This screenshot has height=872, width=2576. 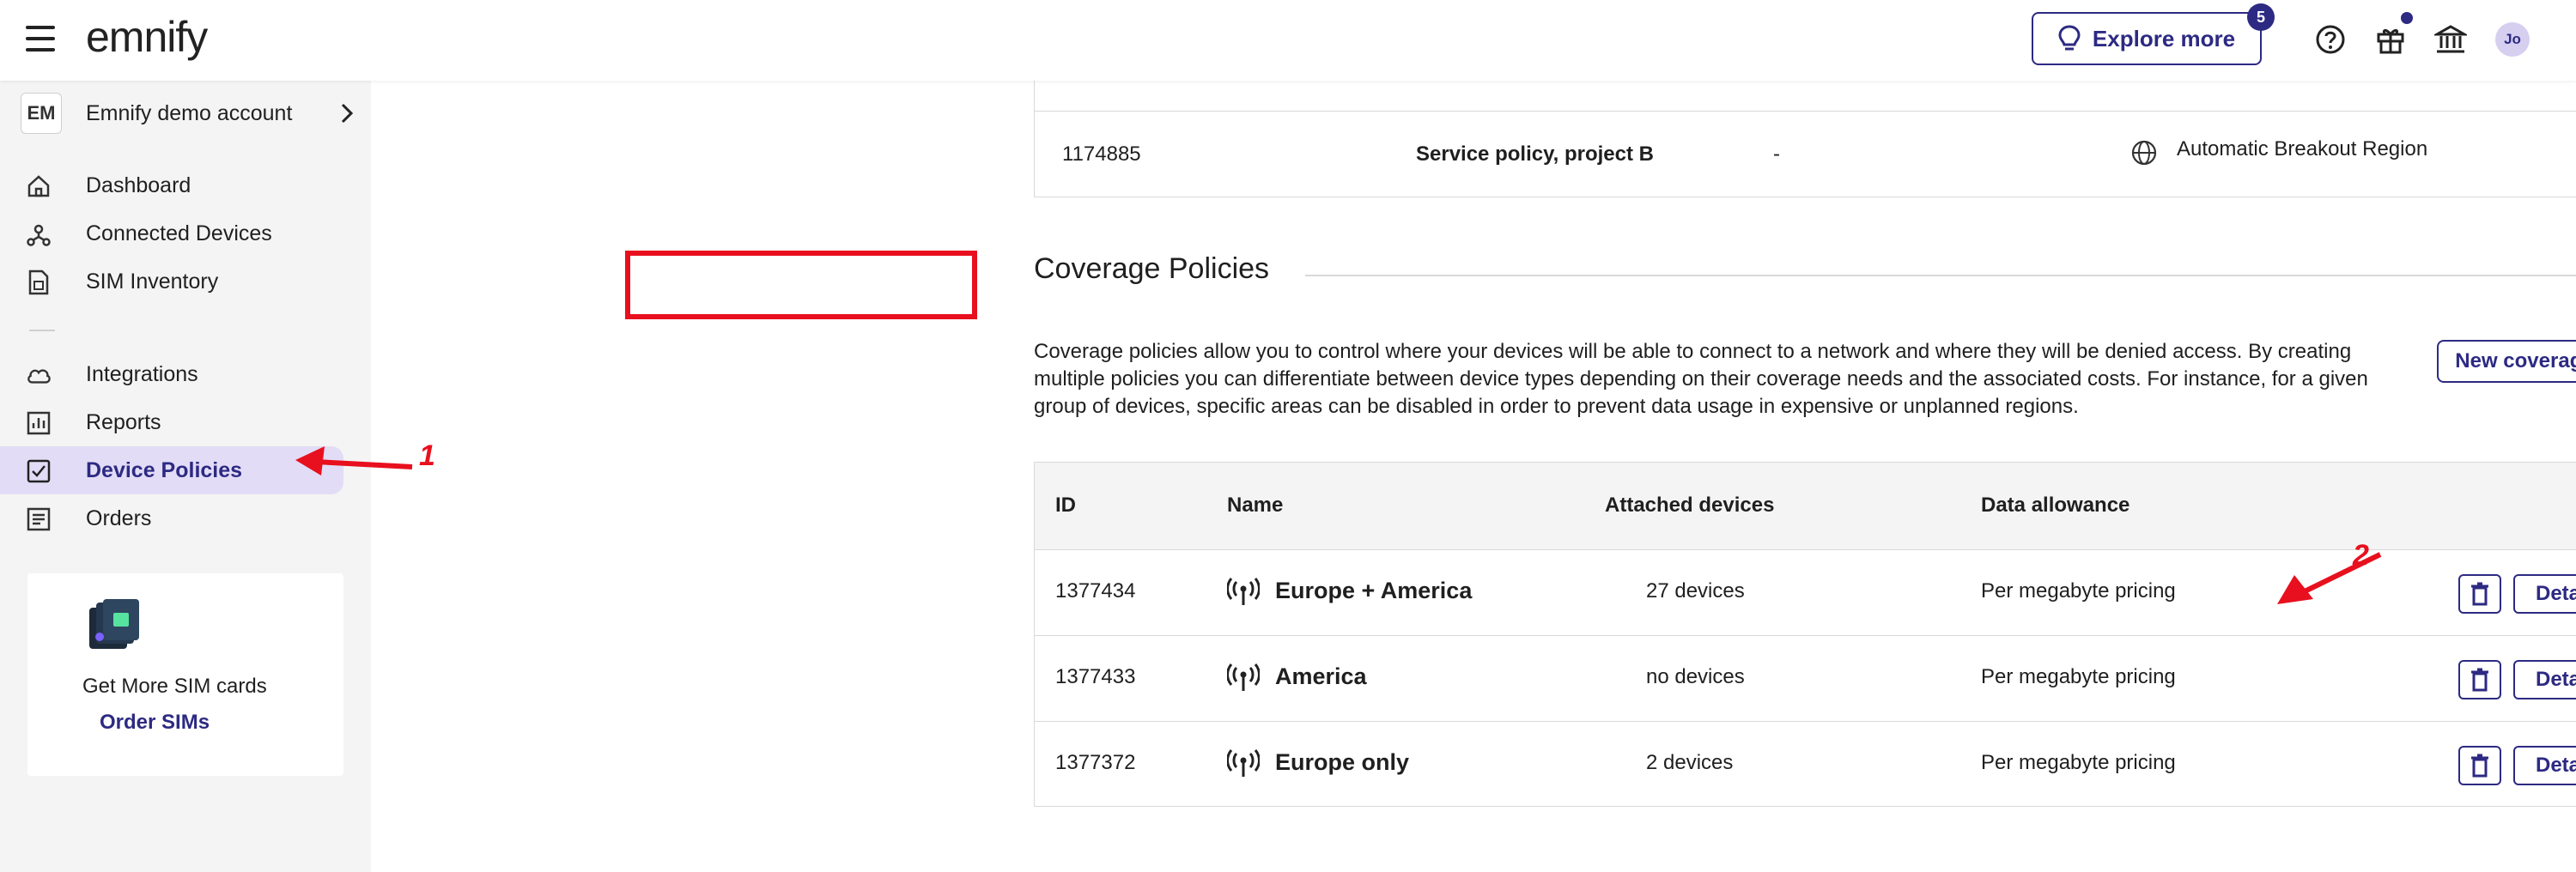 I want to click on order-sims-link: Order SIMs, so click(x=155, y=723).